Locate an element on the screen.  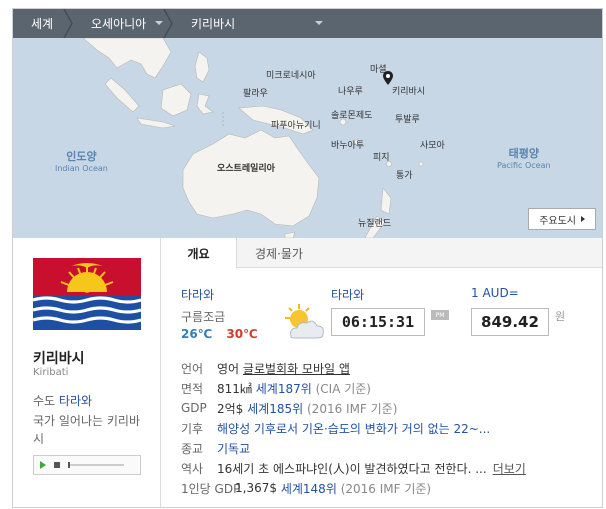
fact-value: 1,367$ is located at coordinates (256, 488).